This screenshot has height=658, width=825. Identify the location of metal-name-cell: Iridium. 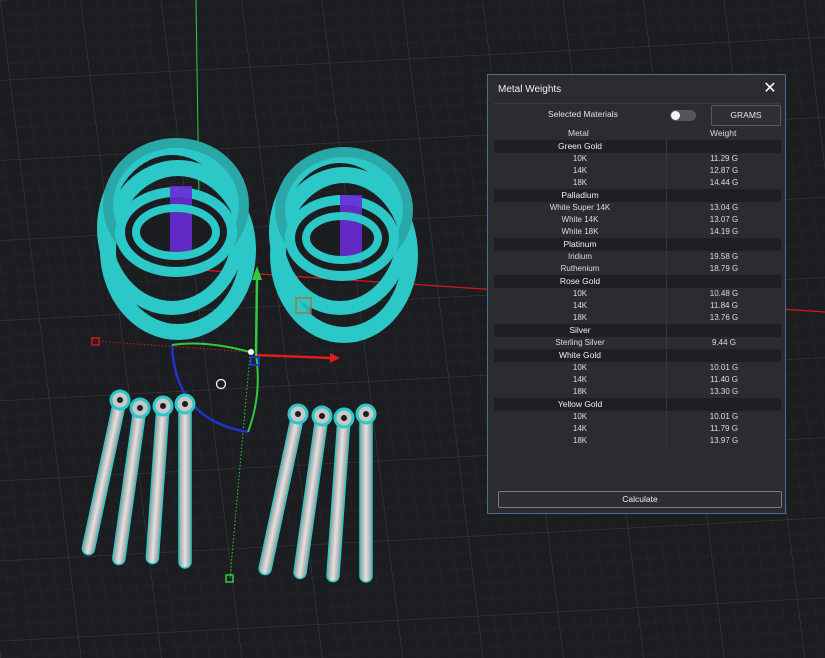
(580, 257).